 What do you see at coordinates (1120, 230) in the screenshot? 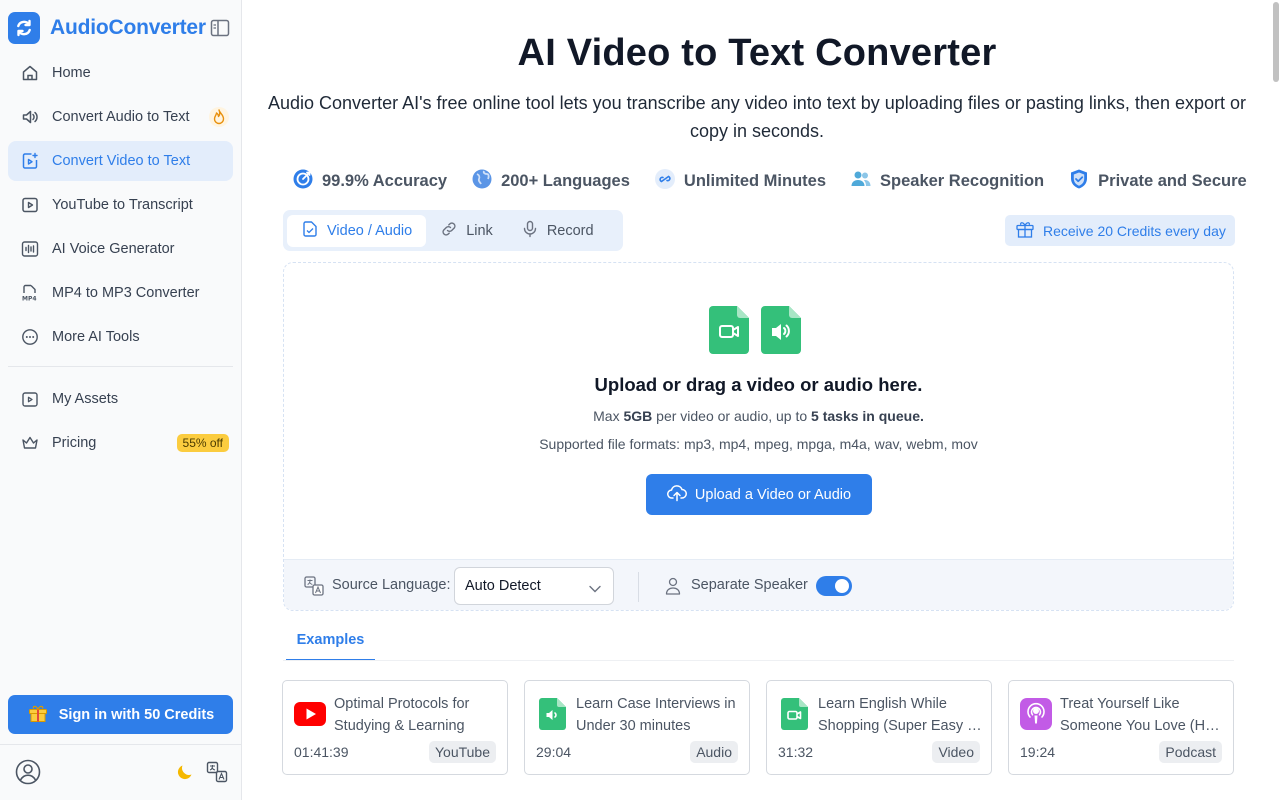
I see `daily-credits-banner: Receive 20 Credits every day` at bounding box center [1120, 230].